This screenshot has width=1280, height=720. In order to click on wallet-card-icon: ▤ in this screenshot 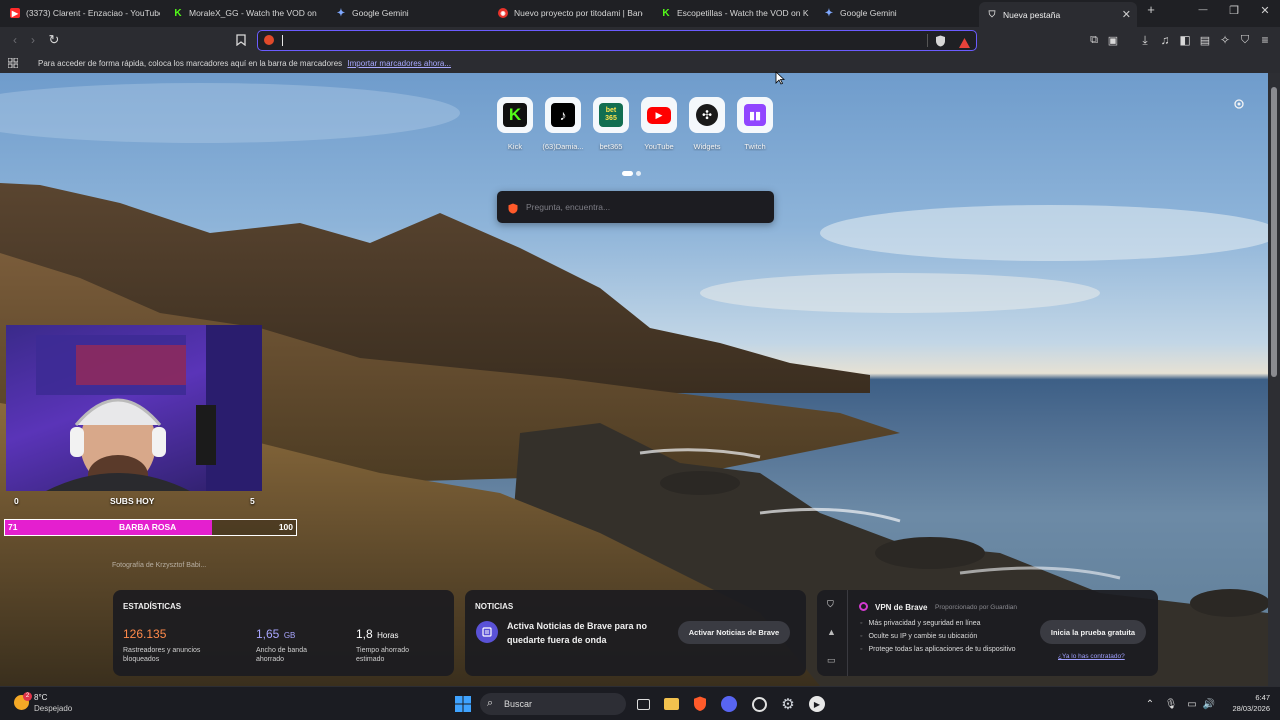, I will do `click(1205, 40)`.